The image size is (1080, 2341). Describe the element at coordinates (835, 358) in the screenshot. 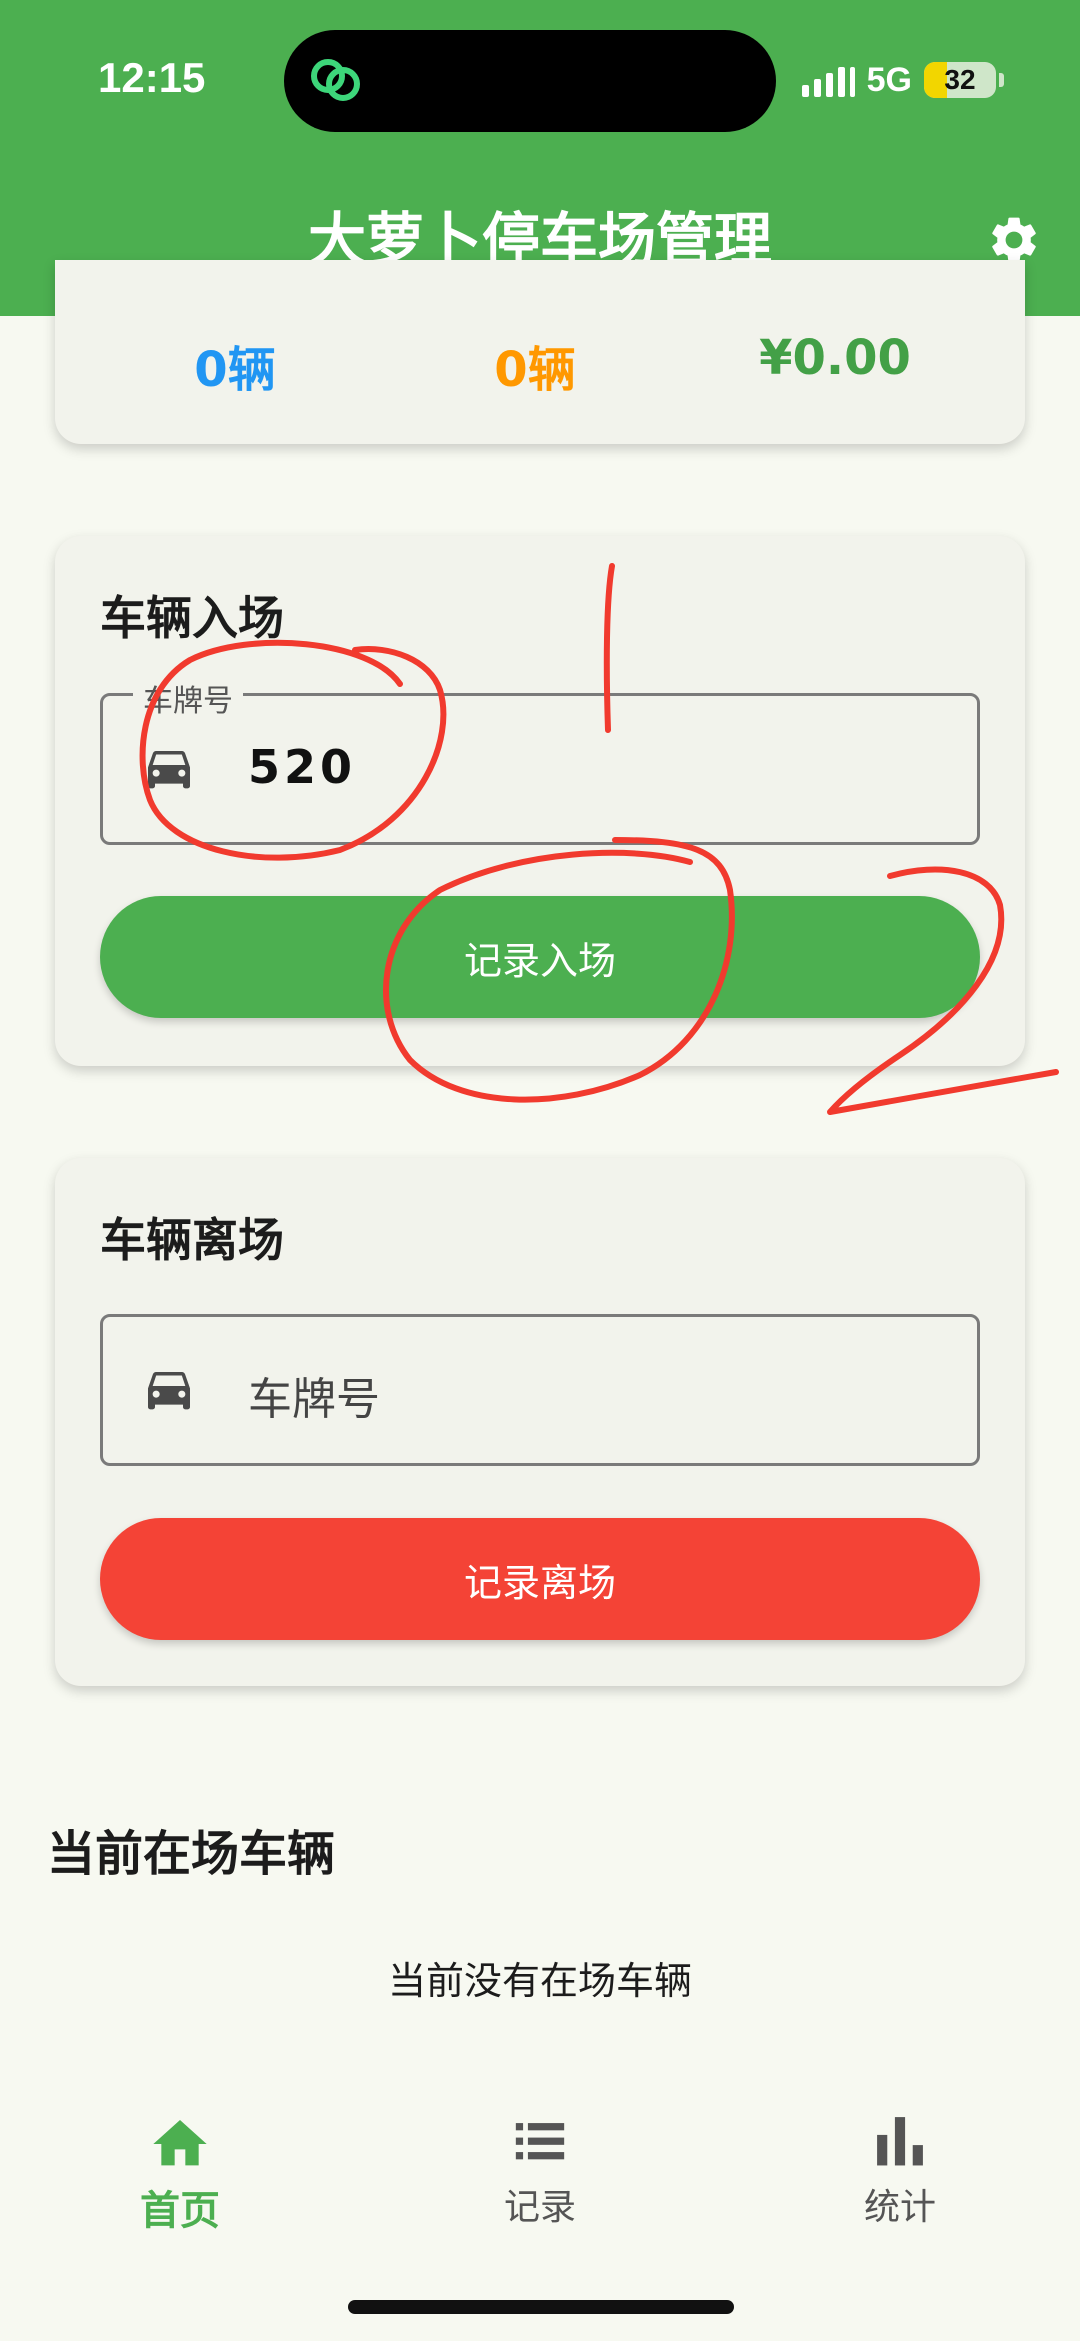

I see `stat-revenue: ¥0.00` at that location.